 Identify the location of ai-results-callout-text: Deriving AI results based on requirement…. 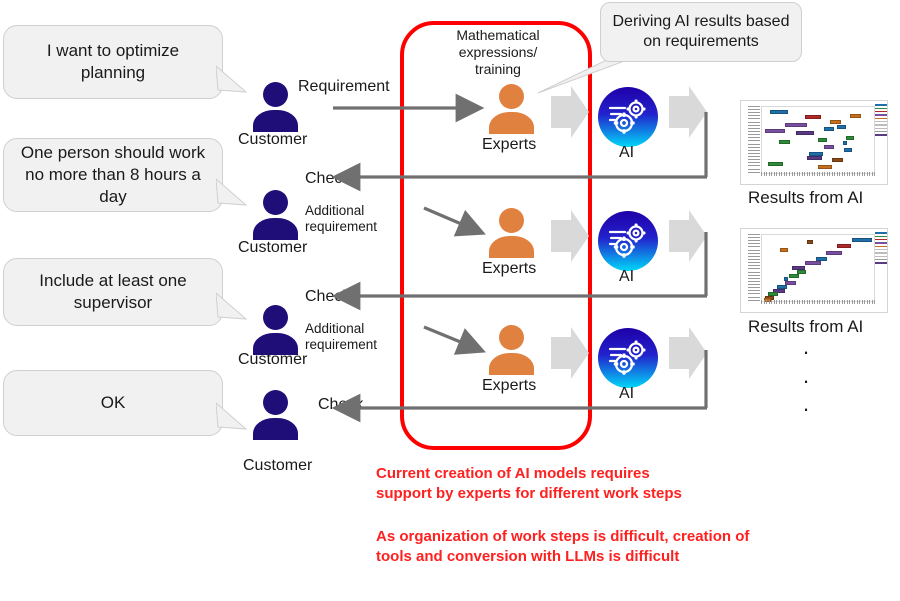
(701, 31).